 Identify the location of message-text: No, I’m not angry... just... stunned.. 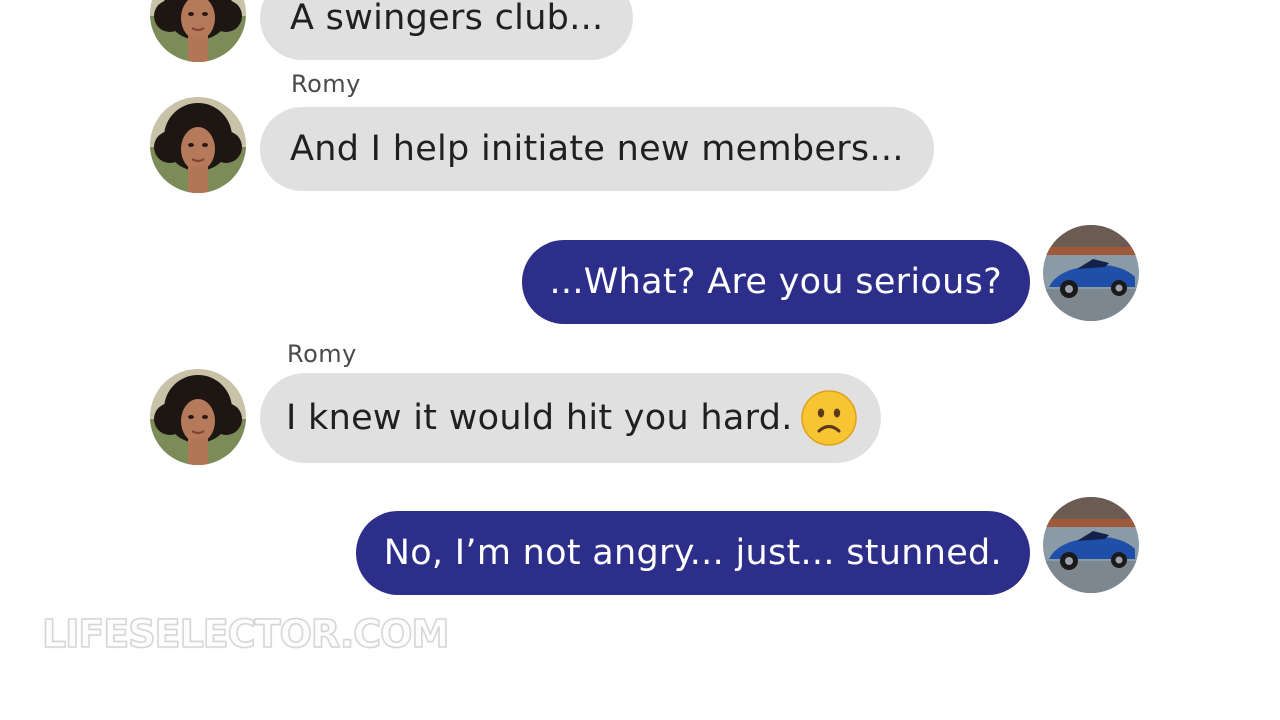
(692, 553).